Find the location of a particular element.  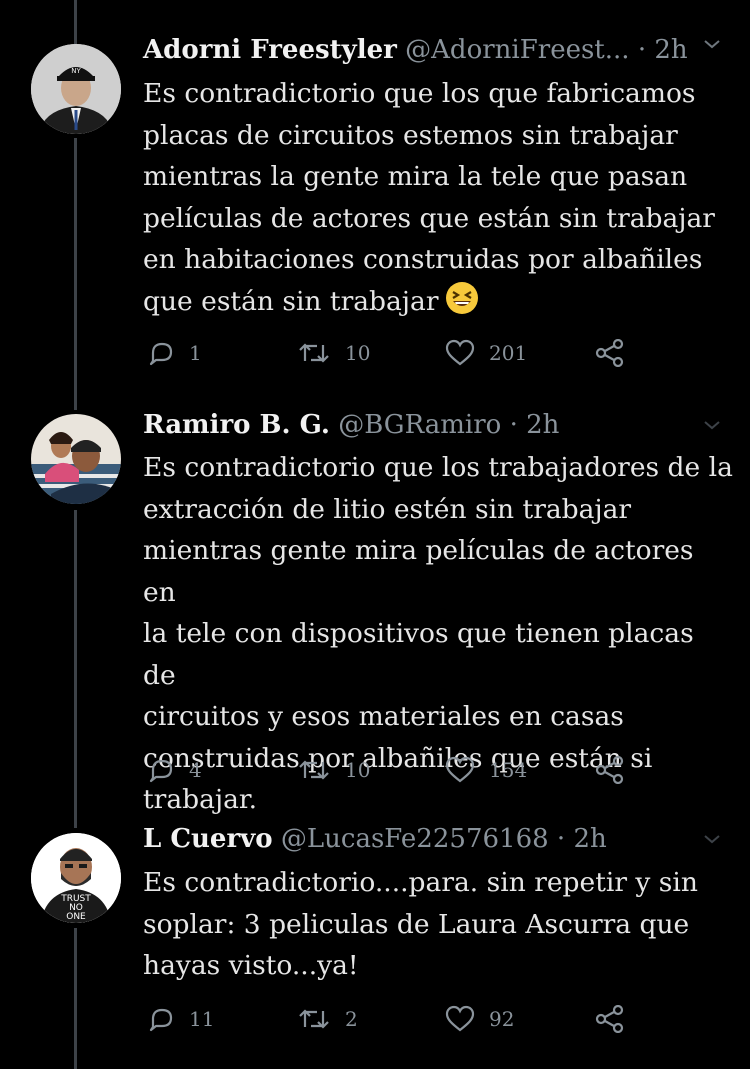

tweet-header: L Cuervo @LucasFe22576168 · 2h is located at coordinates (436, 839).